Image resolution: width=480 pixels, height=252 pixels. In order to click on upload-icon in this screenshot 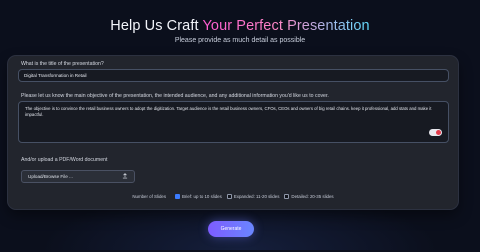, I will do `click(125, 176)`.